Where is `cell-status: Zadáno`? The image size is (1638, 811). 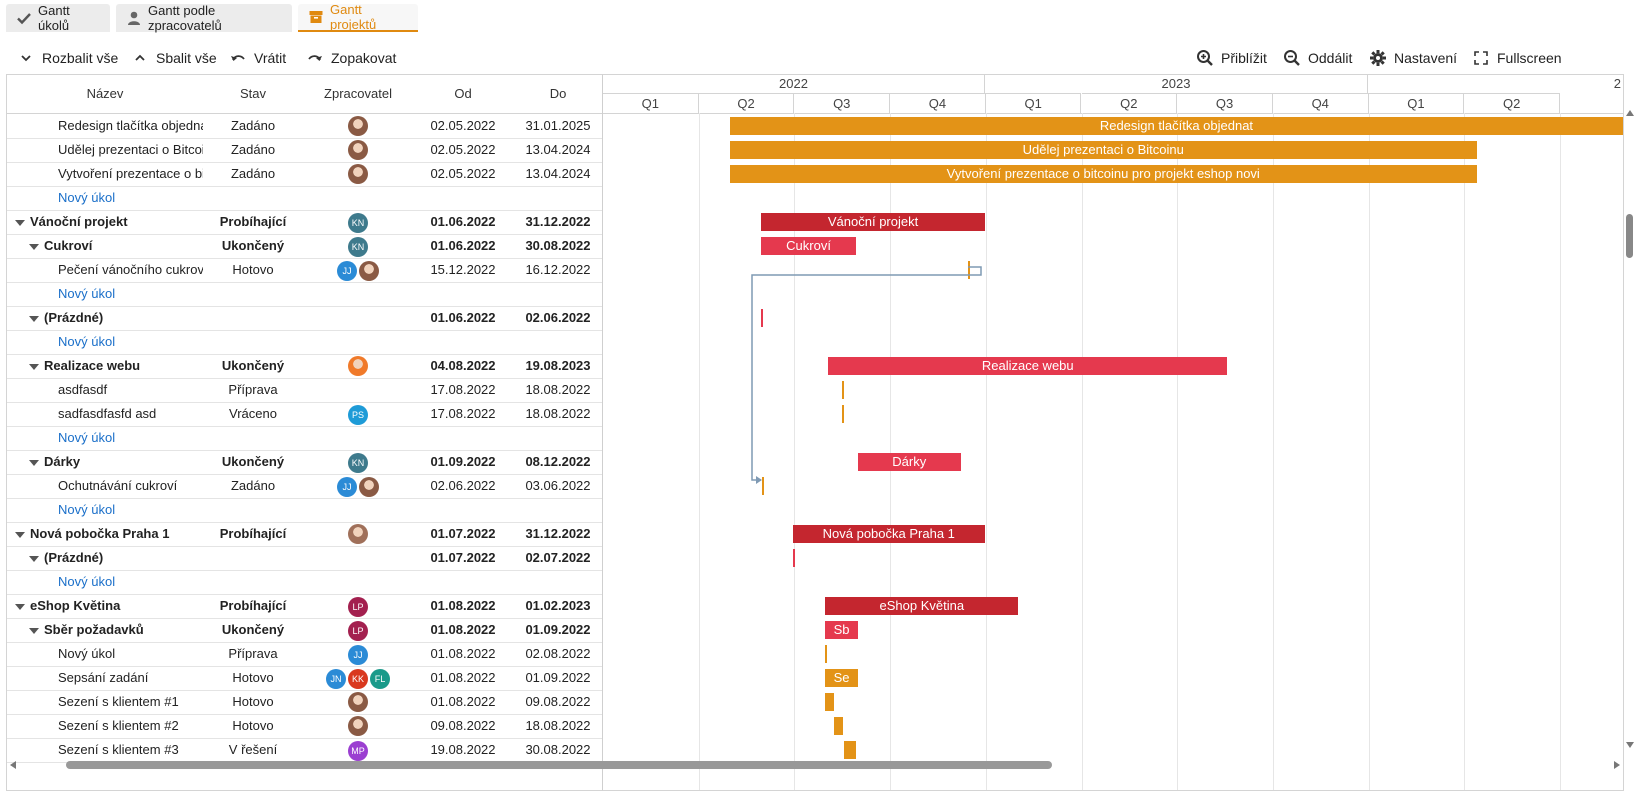 cell-status: Zadáno is located at coordinates (253, 485).